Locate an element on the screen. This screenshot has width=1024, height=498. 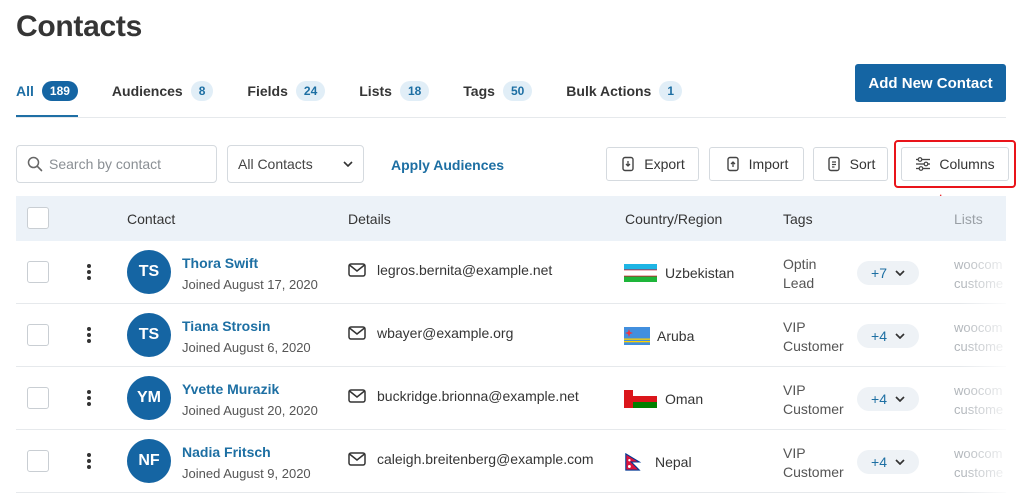
search-input is located at coordinates (129, 164).